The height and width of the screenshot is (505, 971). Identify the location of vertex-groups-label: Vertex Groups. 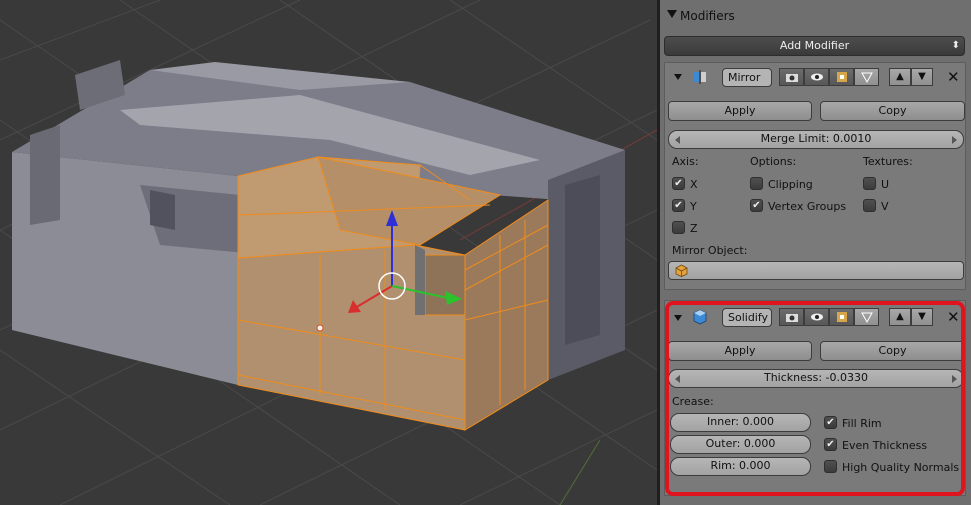
(807, 206).